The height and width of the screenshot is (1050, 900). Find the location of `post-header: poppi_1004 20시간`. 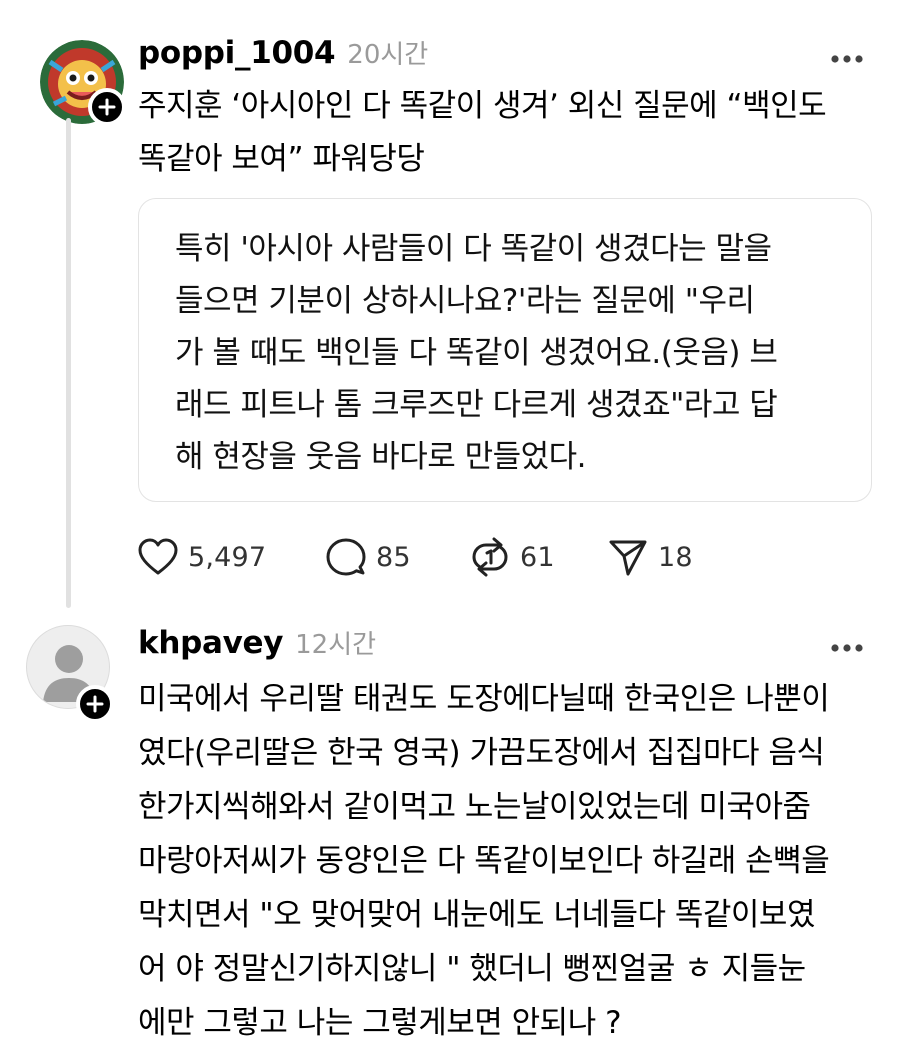

post-header: poppi_1004 20시간 is located at coordinates (283, 52).